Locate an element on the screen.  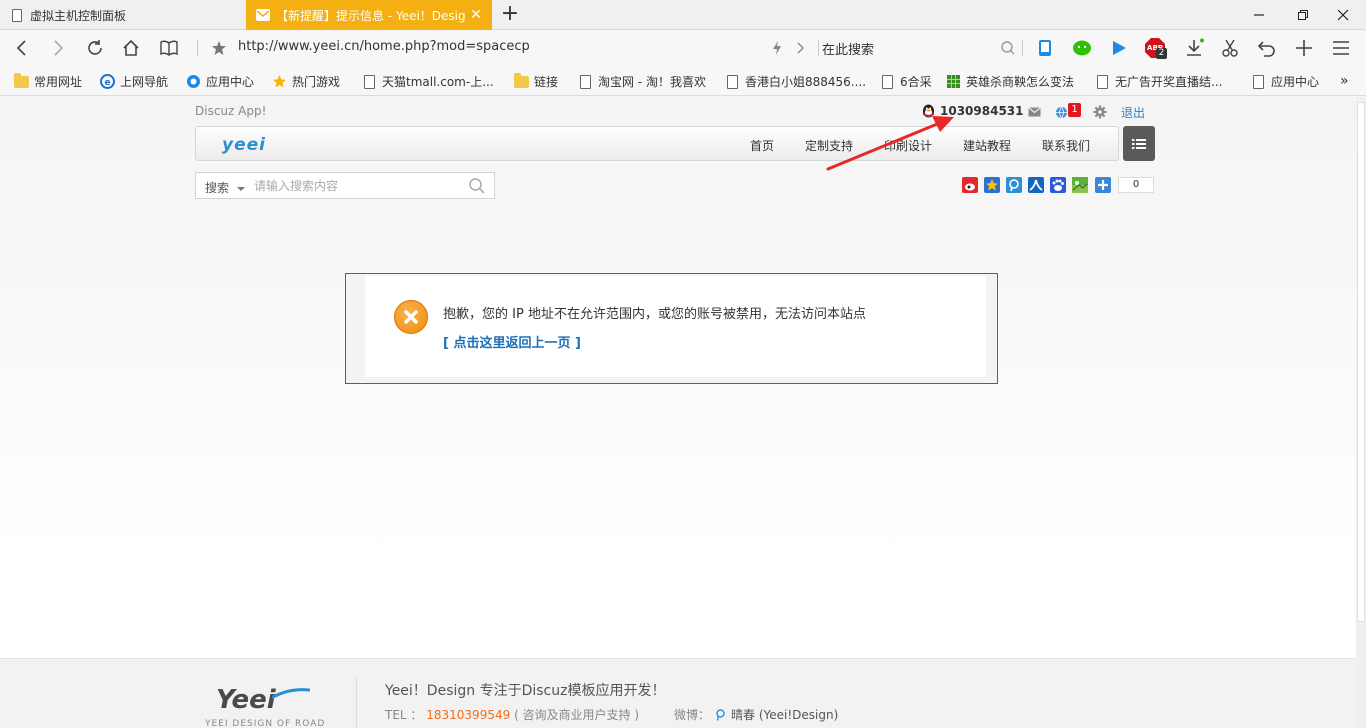
forward-button is located at coordinates (59, 48).